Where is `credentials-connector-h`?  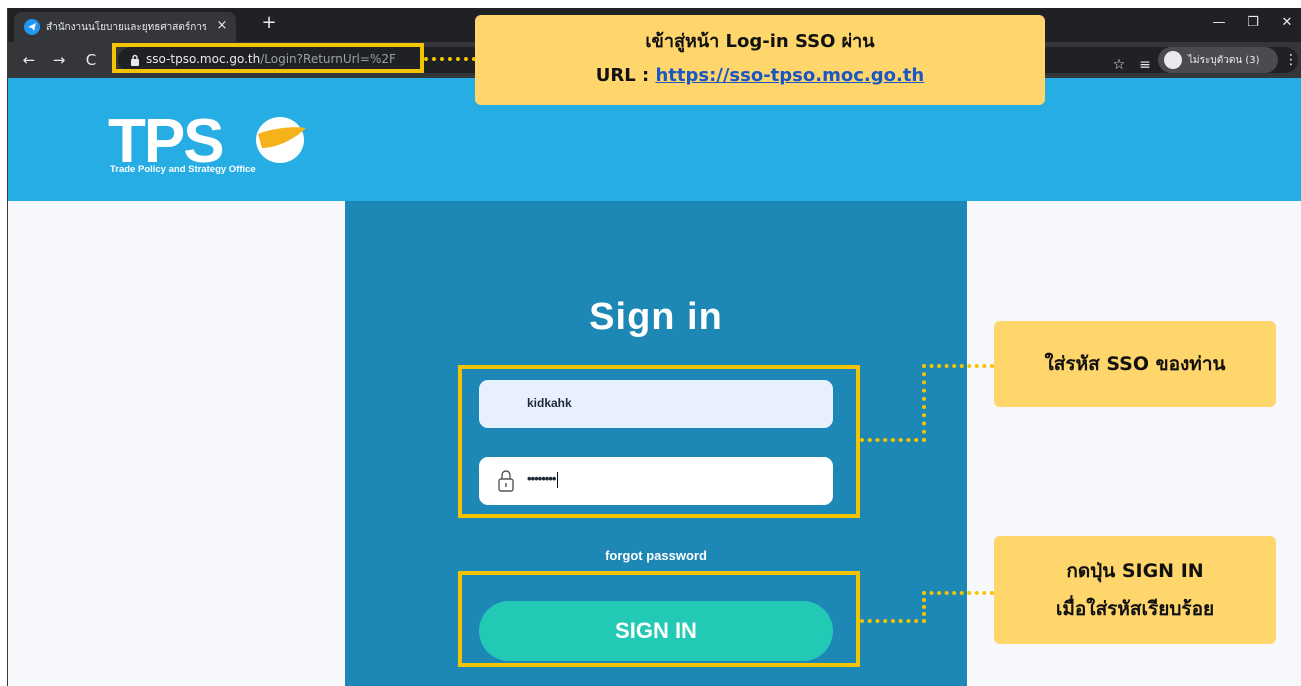
credentials-connector-h is located at coordinates (893, 440).